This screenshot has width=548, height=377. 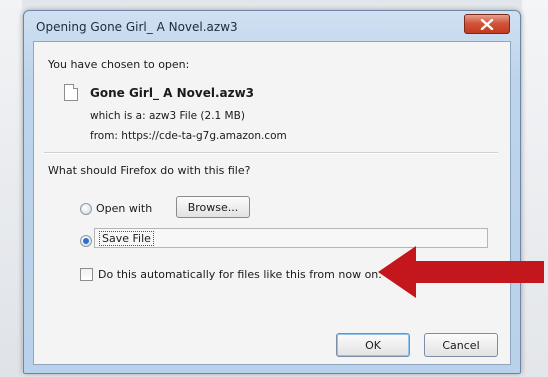 What do you see at coordinates (149, 170) in the screenshot?
I see `action-question: What should Firefox do with this file?` at bounding box center [149, 170].